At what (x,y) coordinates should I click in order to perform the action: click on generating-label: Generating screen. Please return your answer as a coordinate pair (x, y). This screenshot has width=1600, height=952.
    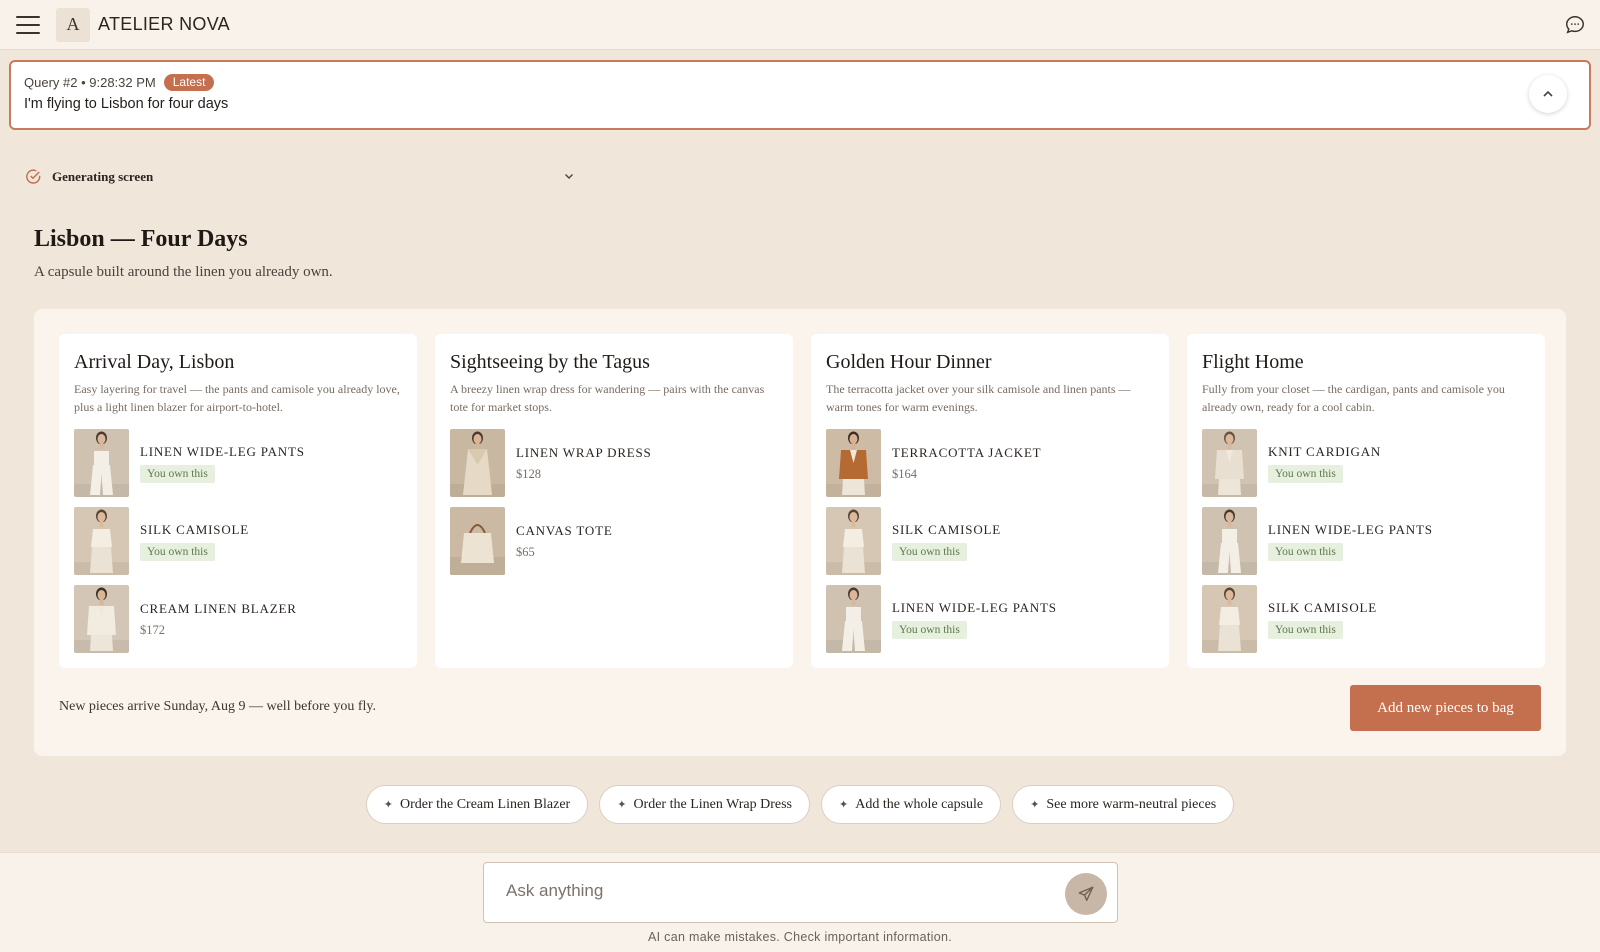
    Looking at the image, I should click on (103, 176).